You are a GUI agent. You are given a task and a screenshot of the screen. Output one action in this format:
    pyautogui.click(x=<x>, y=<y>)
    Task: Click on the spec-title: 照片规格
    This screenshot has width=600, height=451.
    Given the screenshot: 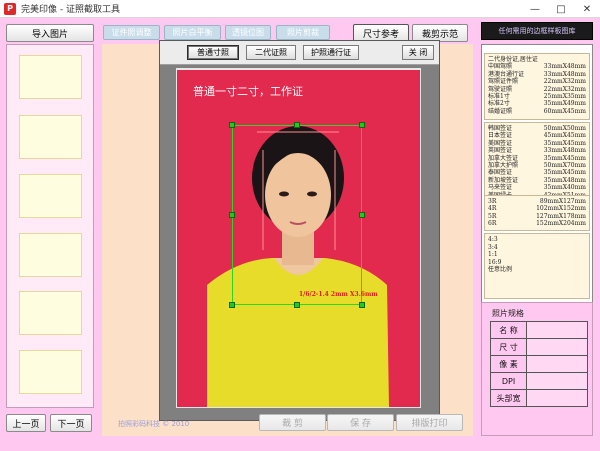 What is the action you would take?
    pyautogui.click(x=508, y=313)
    